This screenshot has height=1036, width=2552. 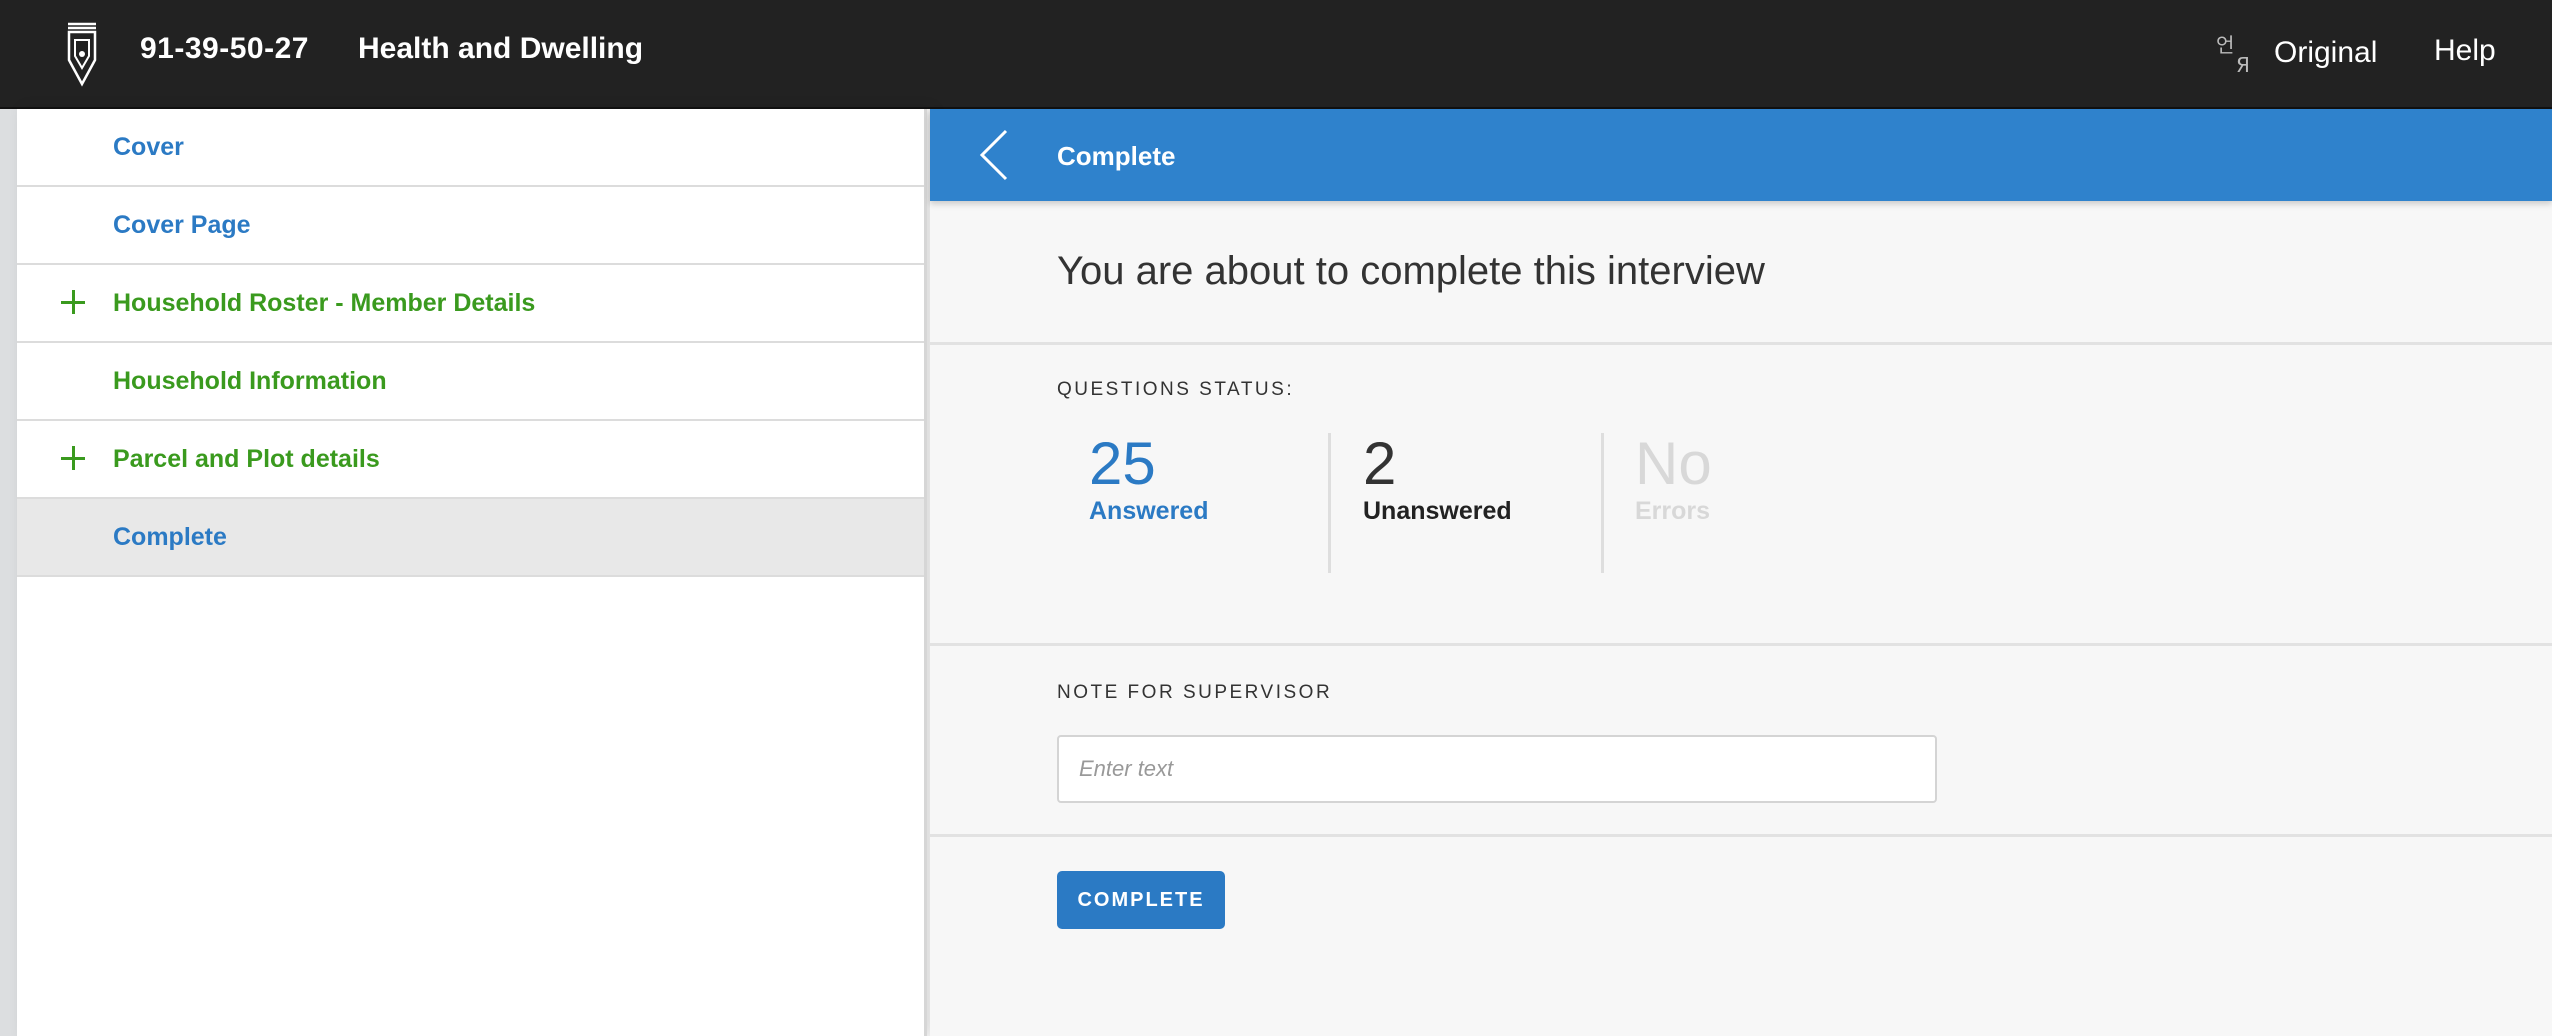 What do you see at coordinates (1497, 769) in the screenshot?
I see `supervisor-note-input` at bounding box center [1497, 769].